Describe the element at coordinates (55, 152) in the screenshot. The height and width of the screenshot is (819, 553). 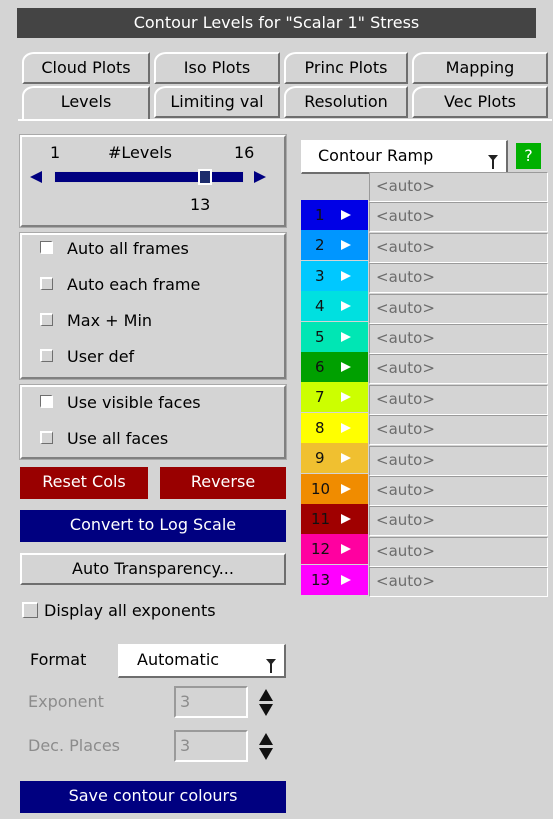
I see `slider-min-label: 1` at that location.